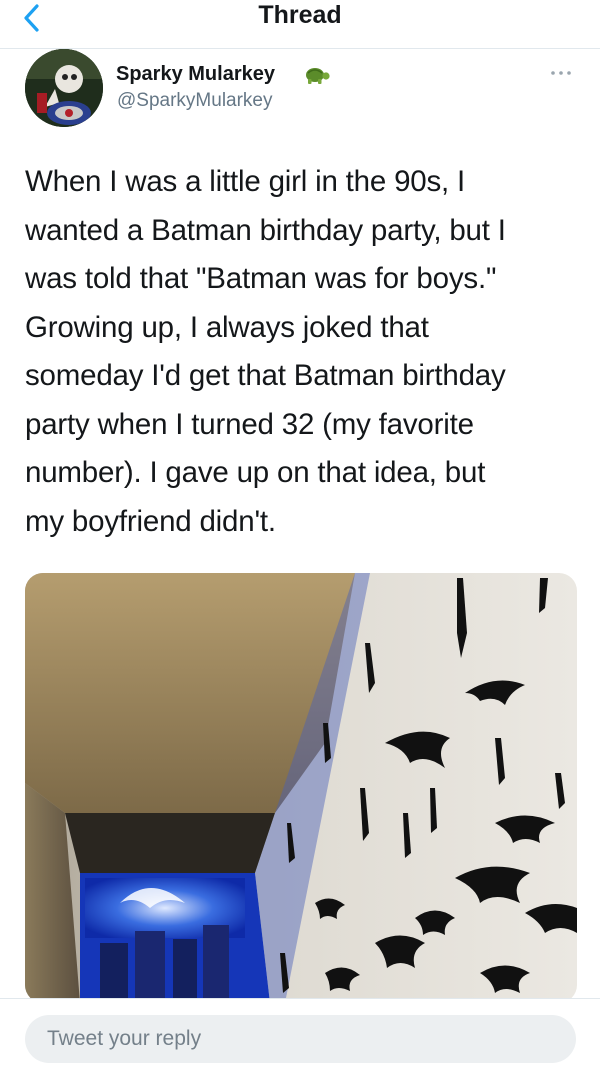 Image resolution: width=600 pixels, height=1070 pixels. I want to click on tweet-text-line: someday I'd get that Batman birthday, so click(265, 375).